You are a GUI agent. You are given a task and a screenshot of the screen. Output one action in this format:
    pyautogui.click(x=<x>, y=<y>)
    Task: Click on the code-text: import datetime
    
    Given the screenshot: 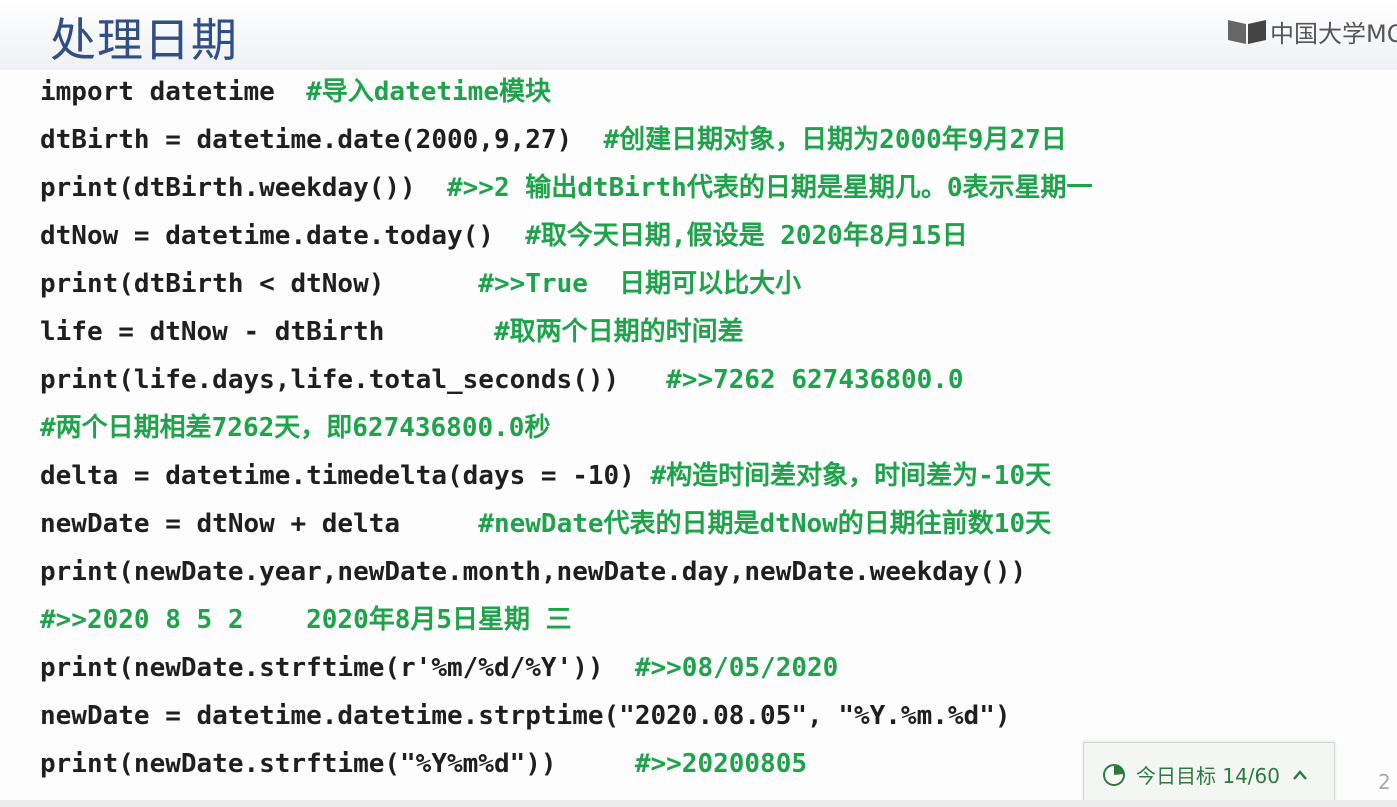 What is the action you would take?
    pyautogui.click(x=173, y=92)
    